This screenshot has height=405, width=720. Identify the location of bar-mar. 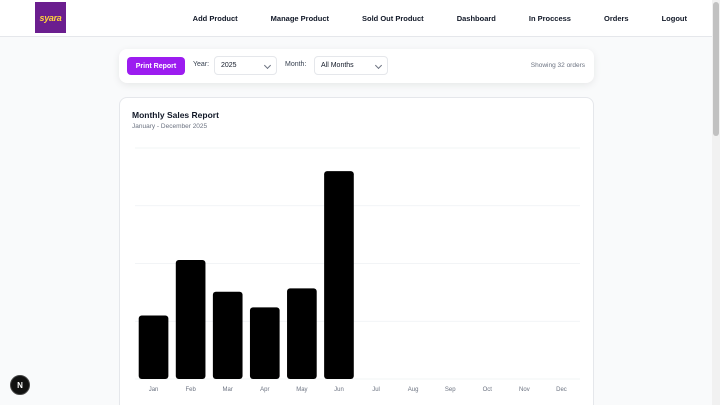
(227, 335).